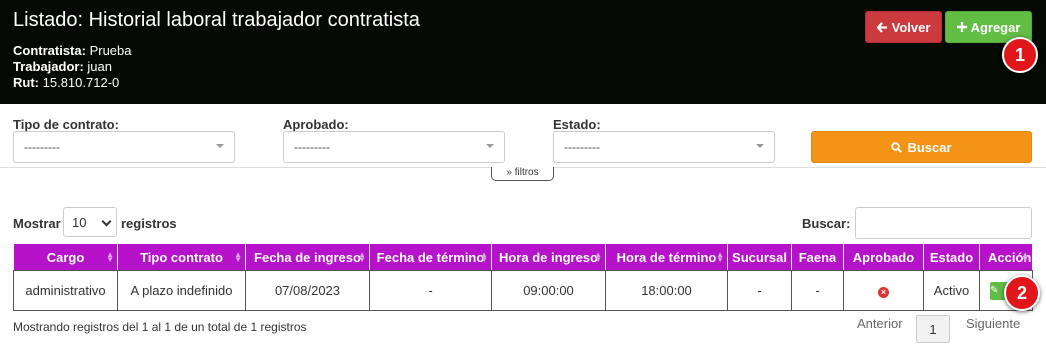 The image size is (1046, 354). I want to click on arrow-left-icon, so click(881, 27).